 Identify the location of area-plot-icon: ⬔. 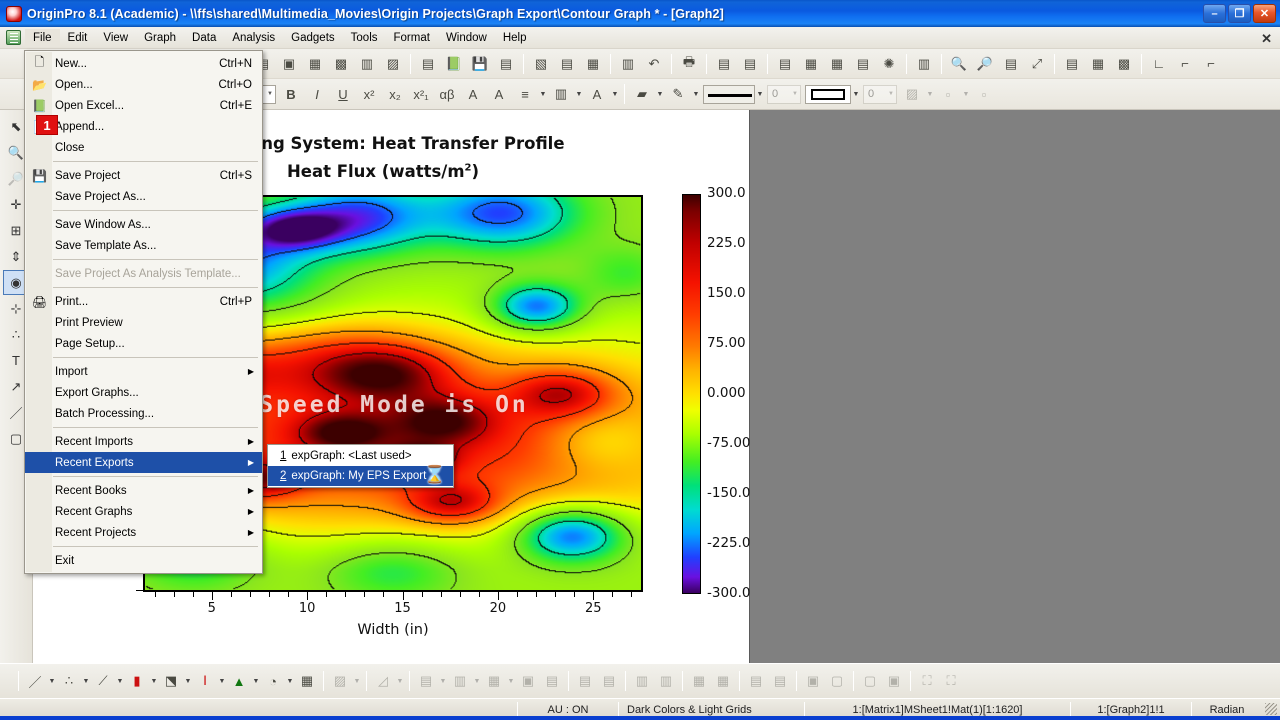
(171, 681).